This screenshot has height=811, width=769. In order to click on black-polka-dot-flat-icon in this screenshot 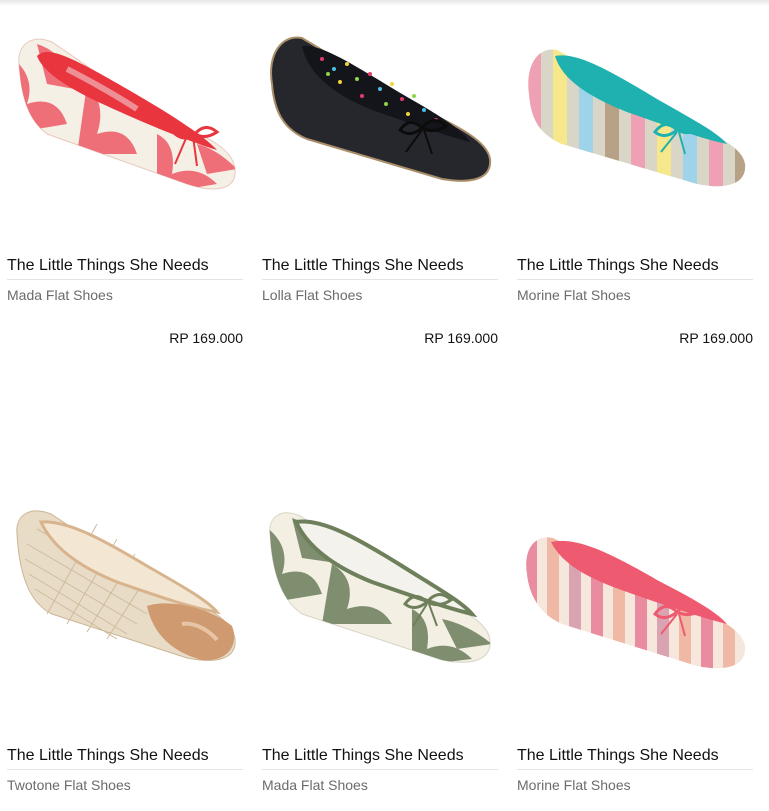, I will do `click(381, 109)`.